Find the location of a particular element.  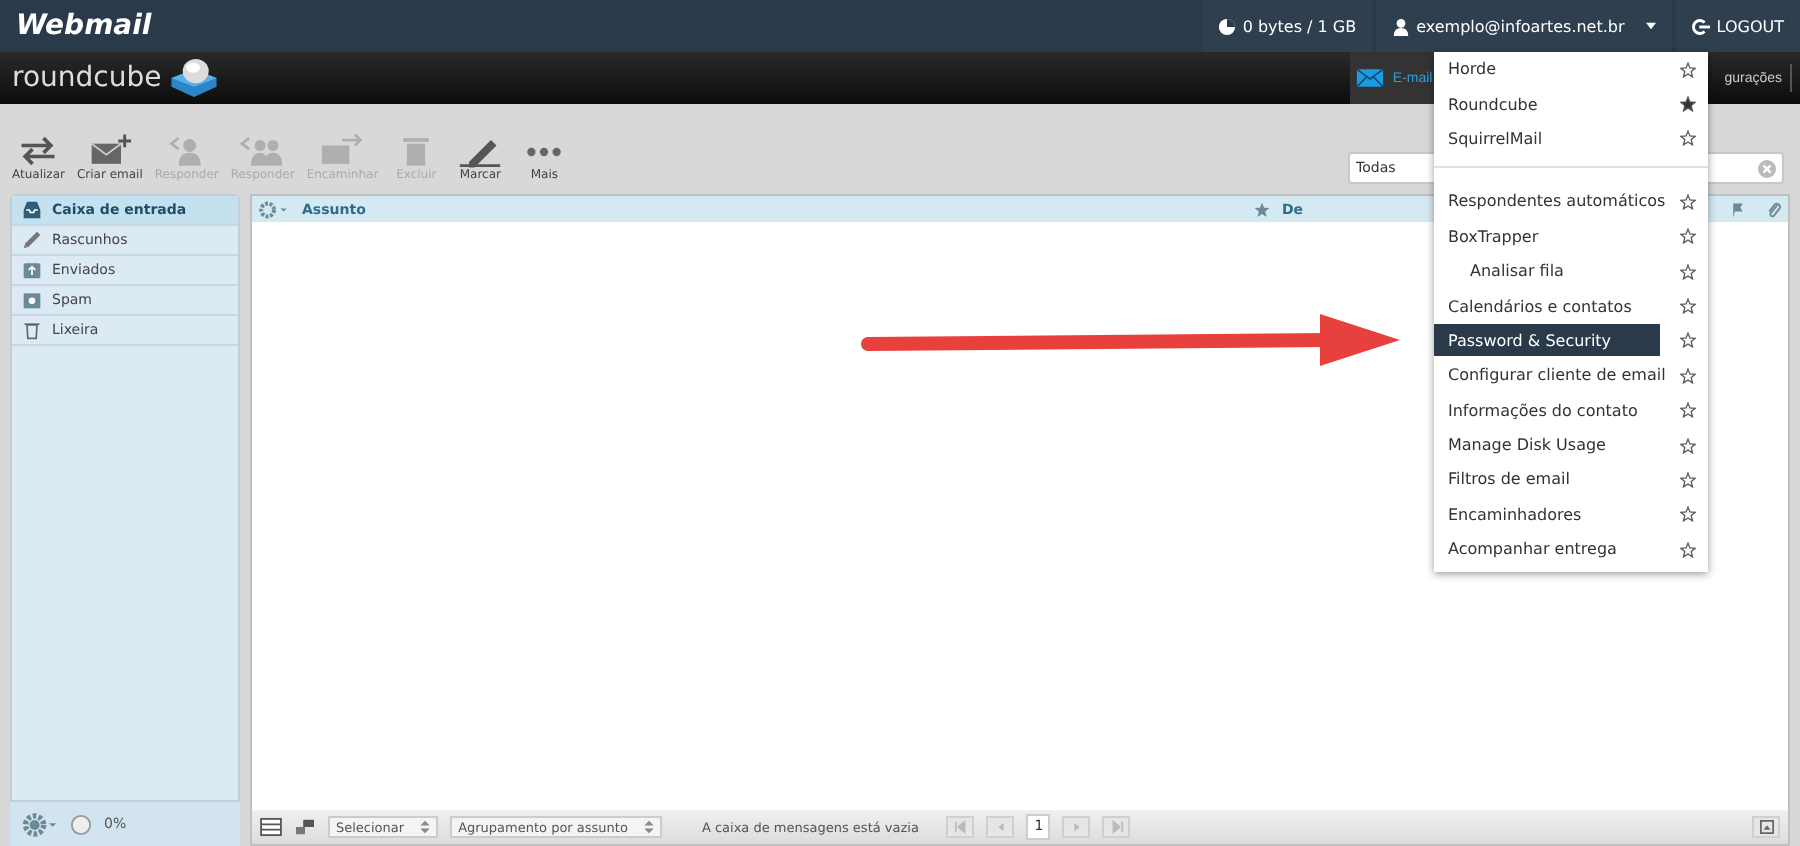

menu-item: BoxTrapper is located at coordinates (1547, 236).